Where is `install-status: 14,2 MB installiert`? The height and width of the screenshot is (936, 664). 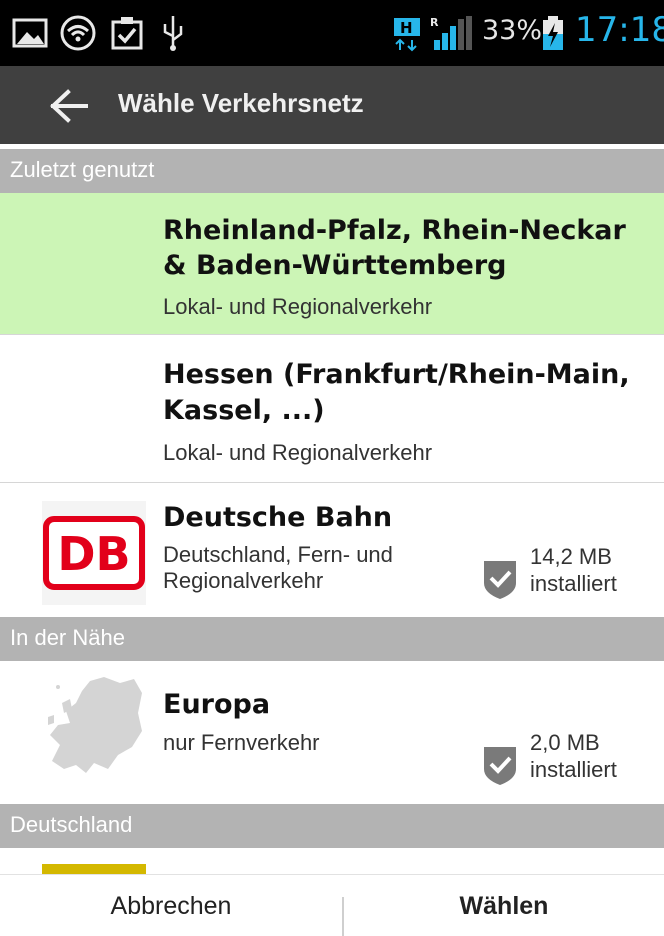
install-status: 14,2 MB installiert is located at coordinates (572, 573).